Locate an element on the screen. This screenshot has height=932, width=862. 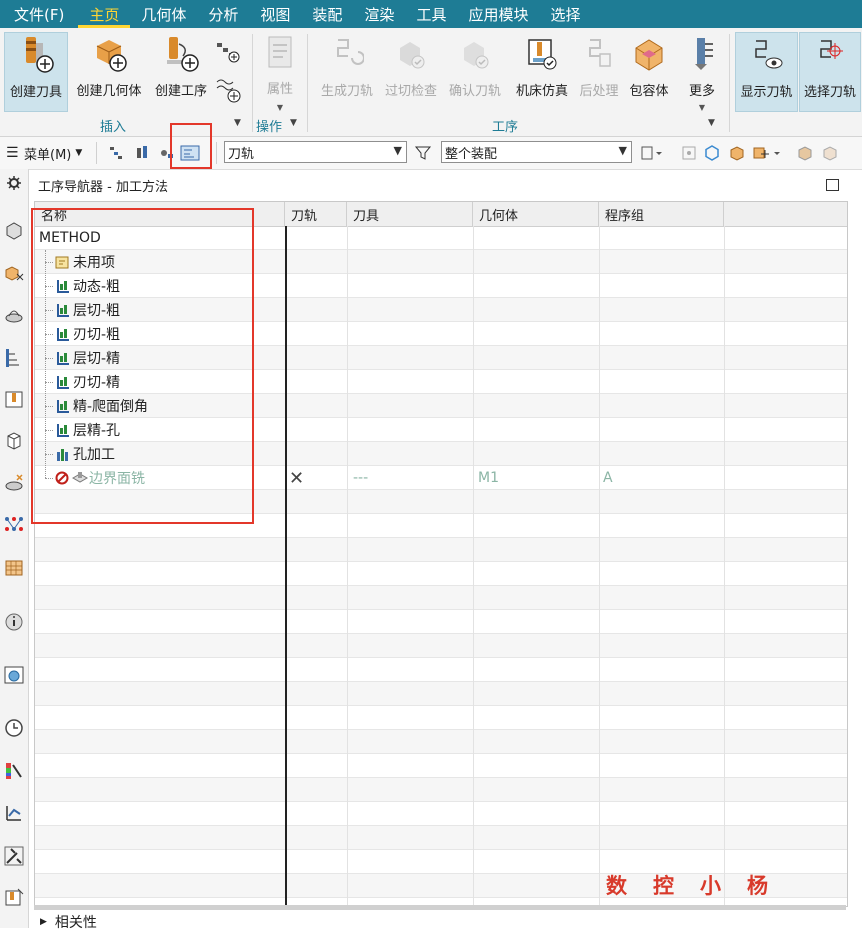
menu-button: 菜单(M) ▼ is located at coordinates (53, 153).